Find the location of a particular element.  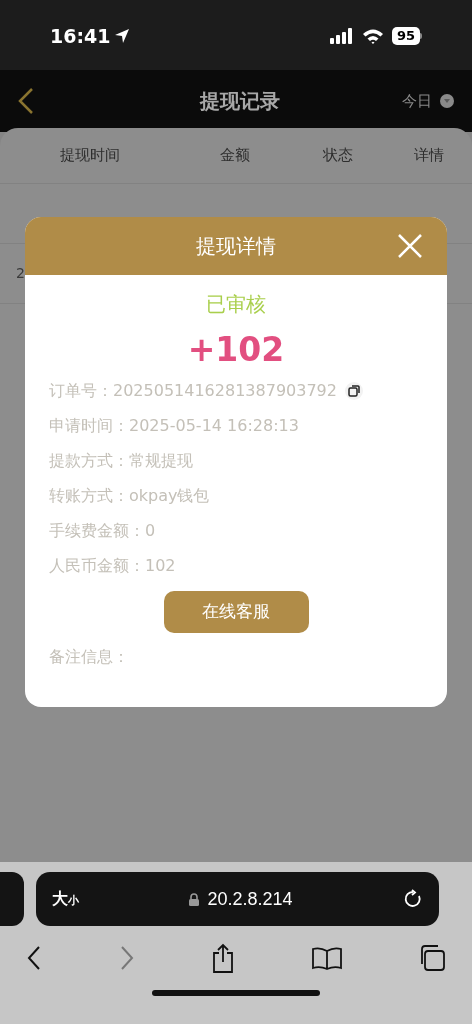

date-filter: 今日 is located at coordinates (428, 101).